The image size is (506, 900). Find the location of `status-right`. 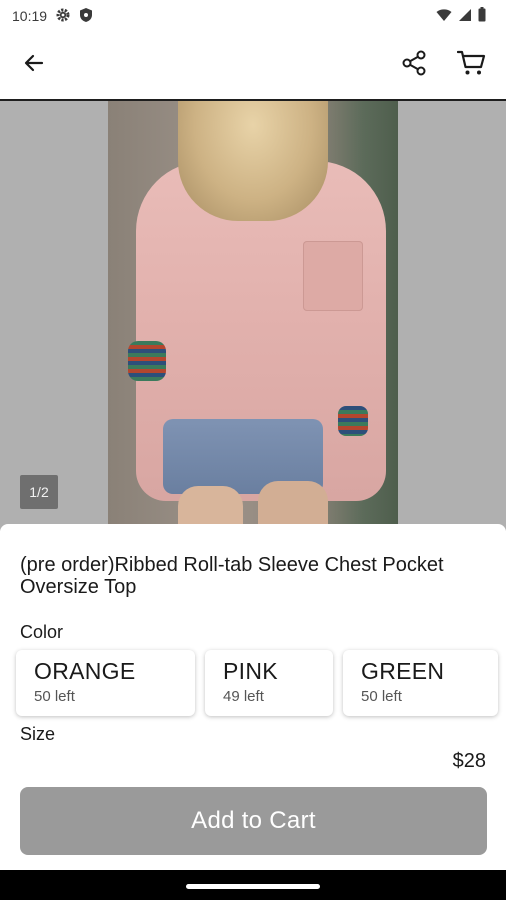

status-right is located at coordinates (461, 16).